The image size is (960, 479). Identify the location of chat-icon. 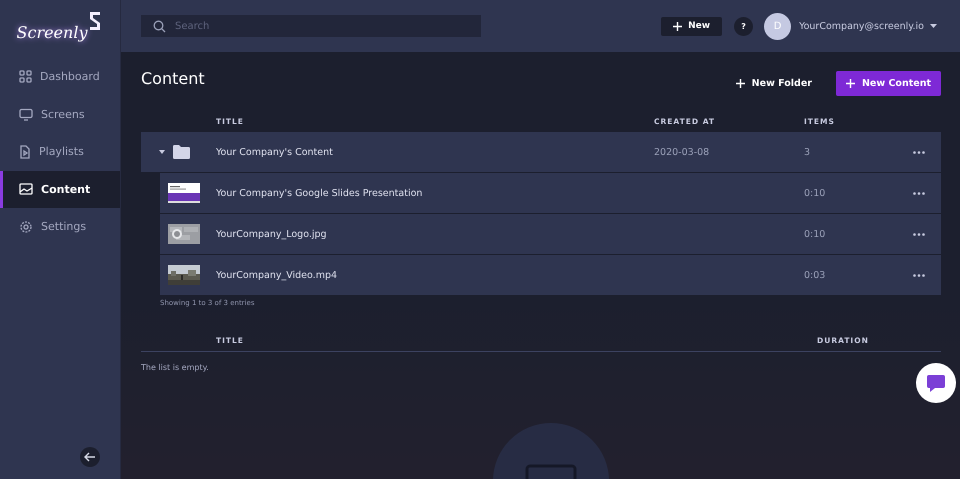
(936, 383).